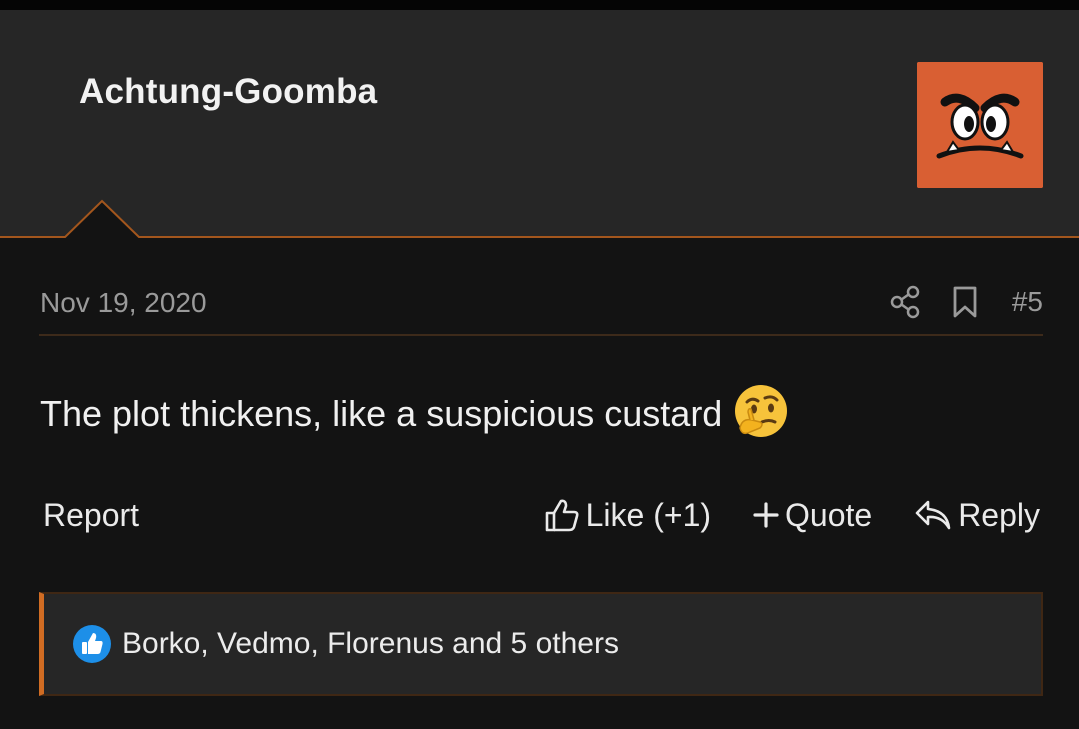 This screenshot has width=1079, height=729. Describe the element at coordinates (999, 514) in the screenshot. I see `reply-label: Reply` at that location.